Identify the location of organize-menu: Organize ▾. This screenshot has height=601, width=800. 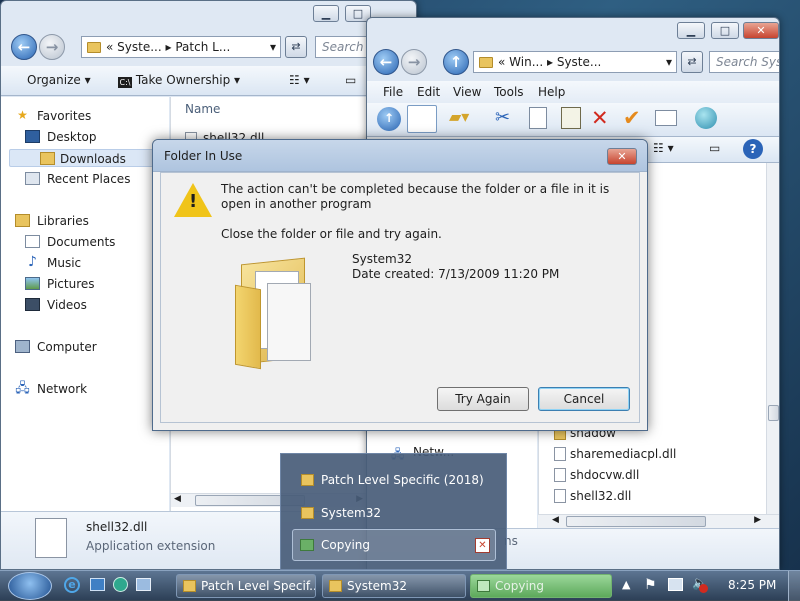
(59, 80).